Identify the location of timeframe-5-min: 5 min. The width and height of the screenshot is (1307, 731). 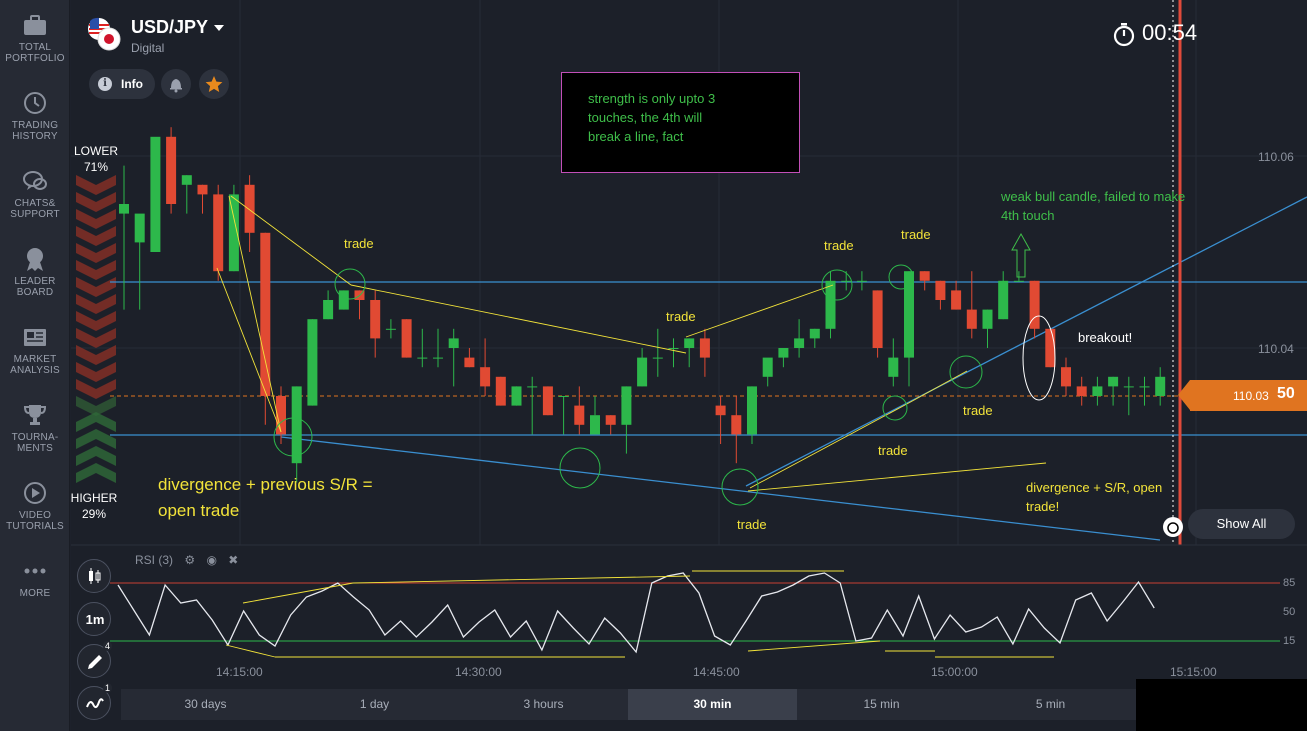
(1050, 704).